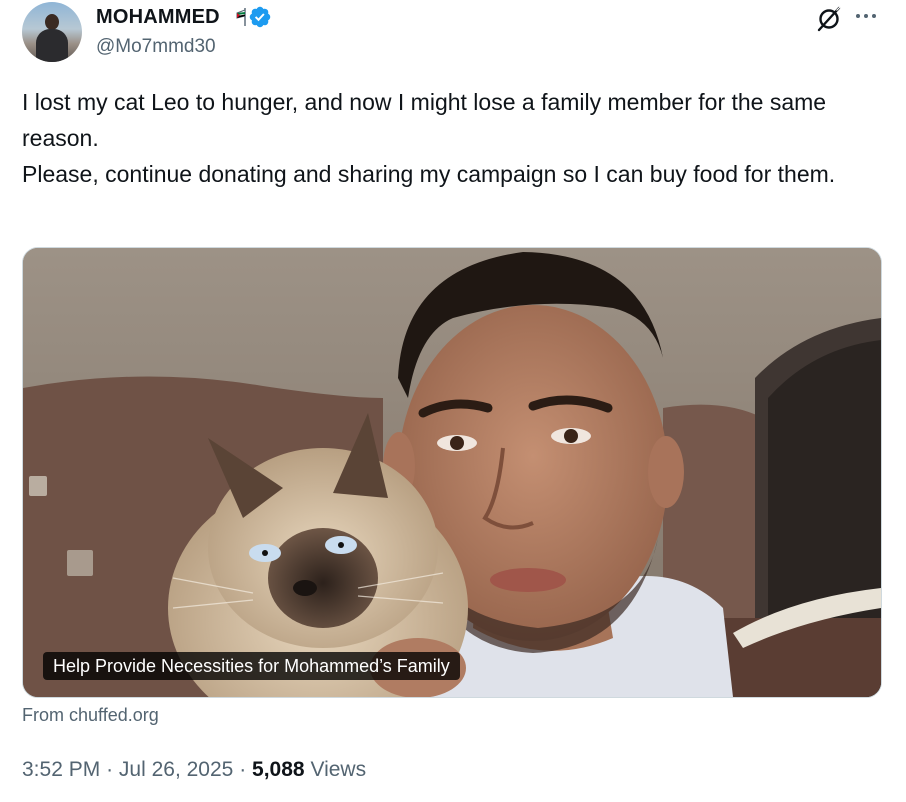 This screenshot has width=906, height=802. What do you see at coordinates (338, 769) in the screenshot?
I see `views-label: Views` at bounding box center [338, 769].